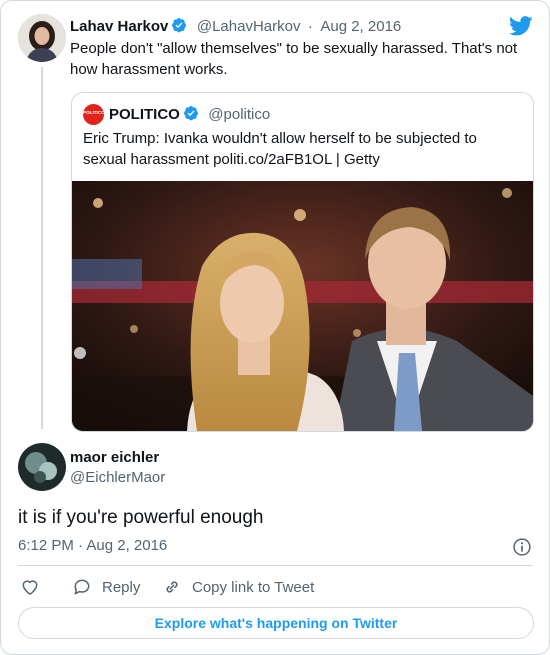 The image size is (550, 655). I want to click on info-icon, so click(522, 547).